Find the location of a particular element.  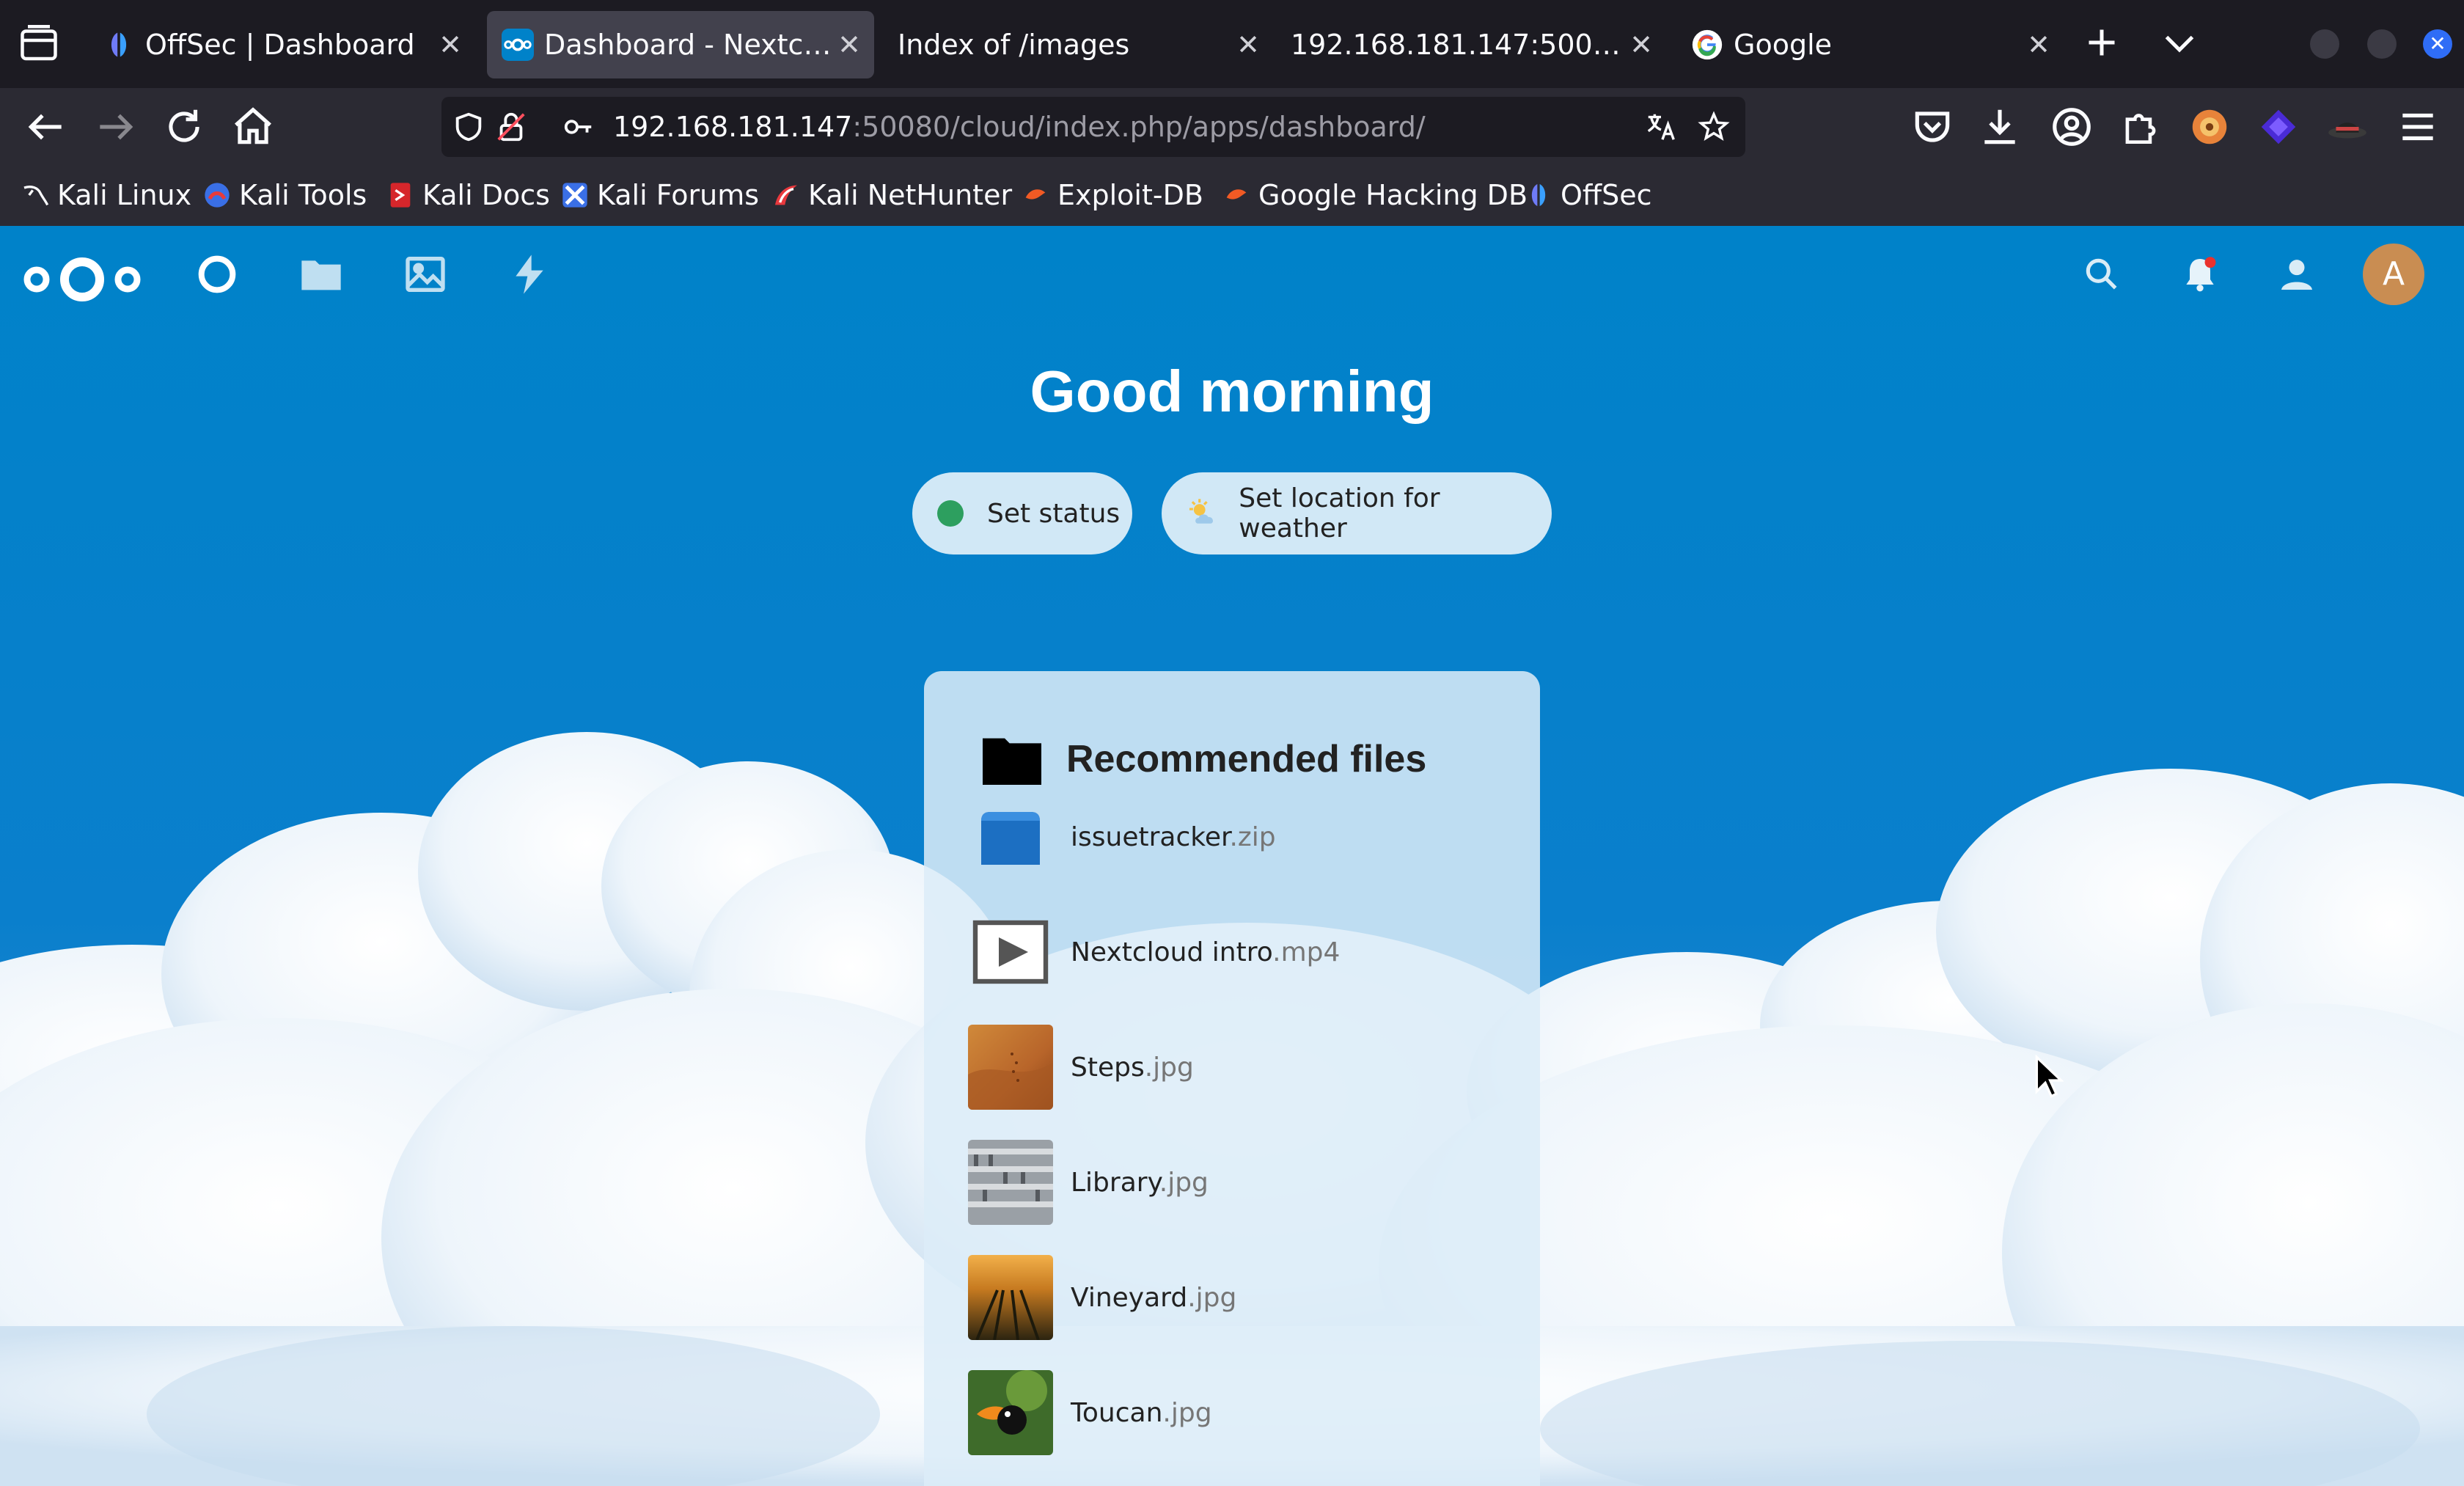

toucan-thumbnail is located at coordinates (1010, 1413).